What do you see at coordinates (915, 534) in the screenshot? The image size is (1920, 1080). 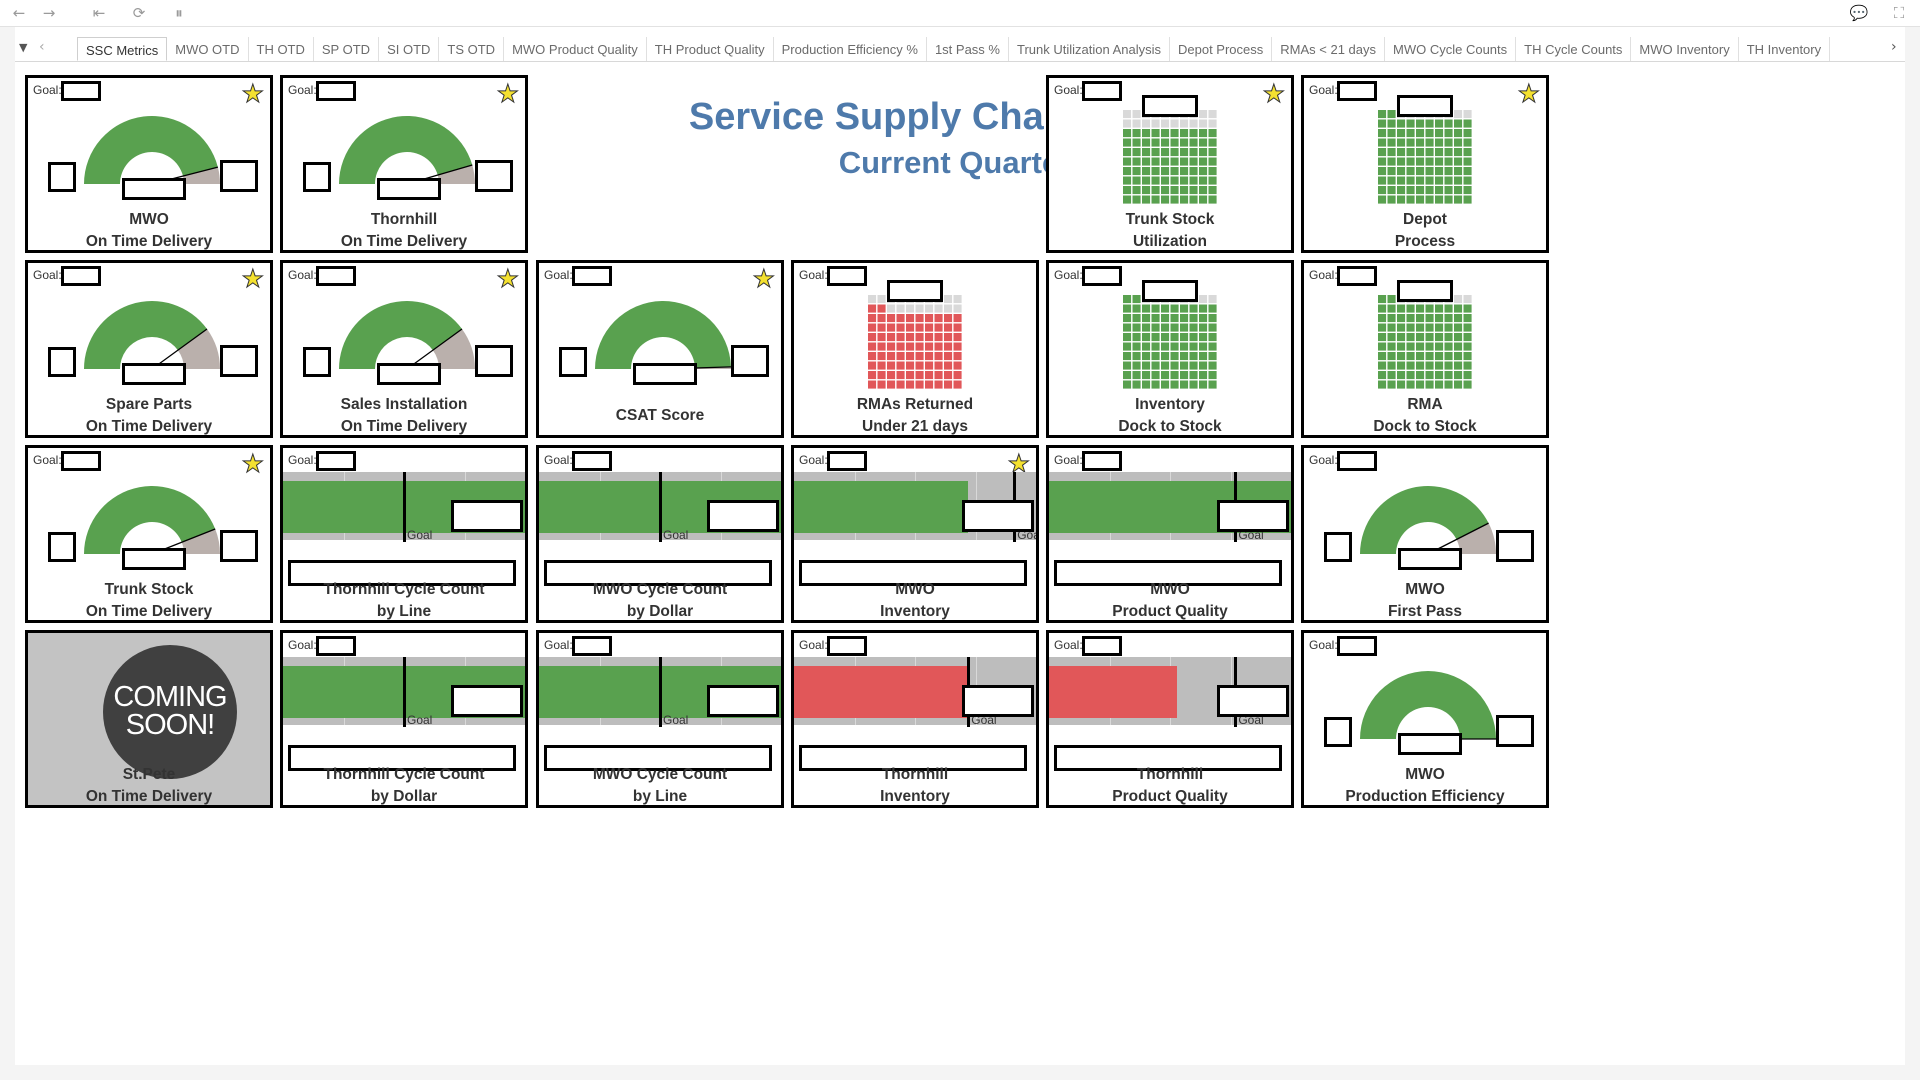 I see `tile-mwo-inventory: Goal:★GoalMWOInventory` at bounding box center [915, 534].